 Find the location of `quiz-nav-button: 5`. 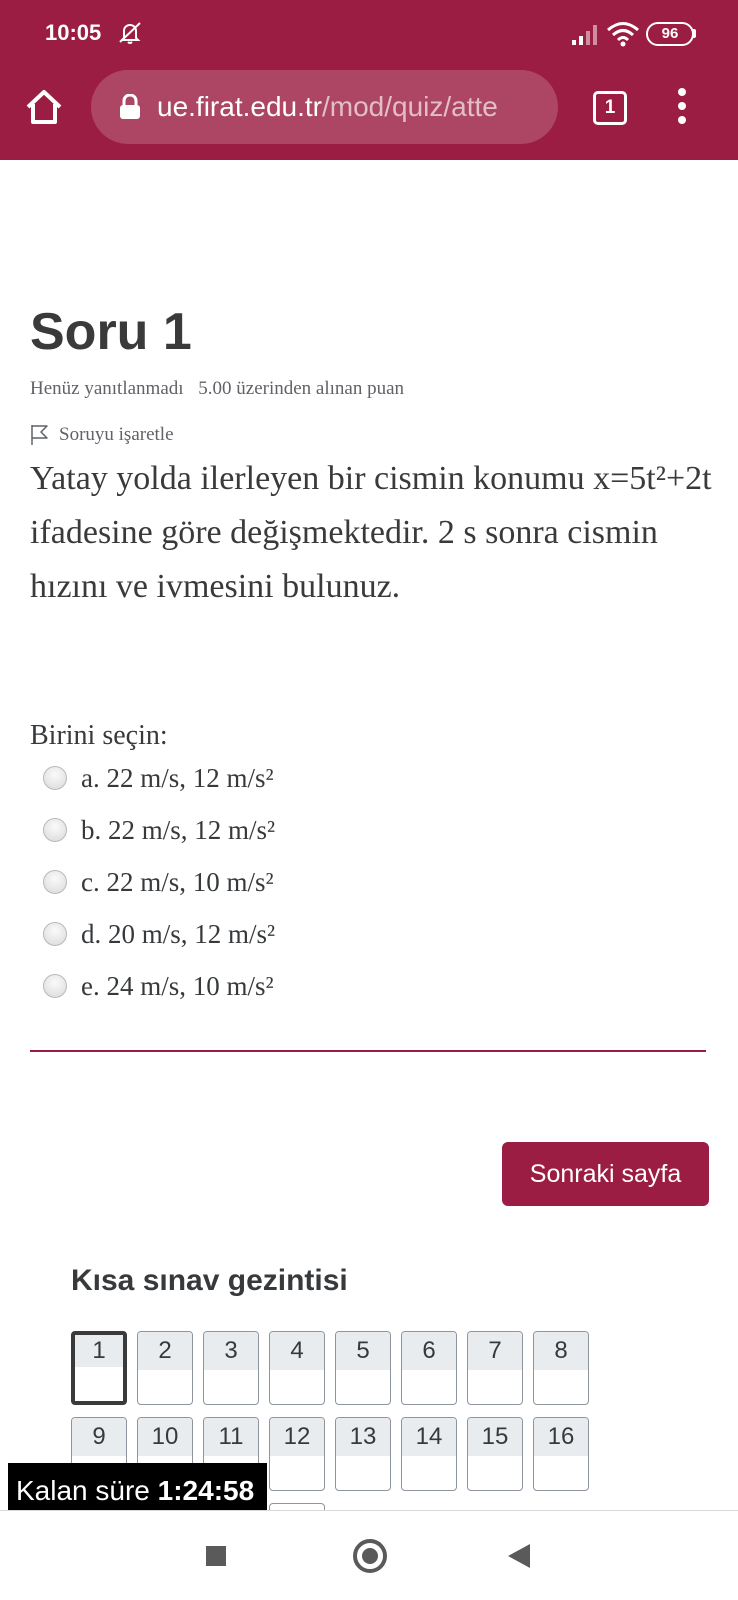

quiz-nav-button: 5 is located at coordinates (363, 1368).